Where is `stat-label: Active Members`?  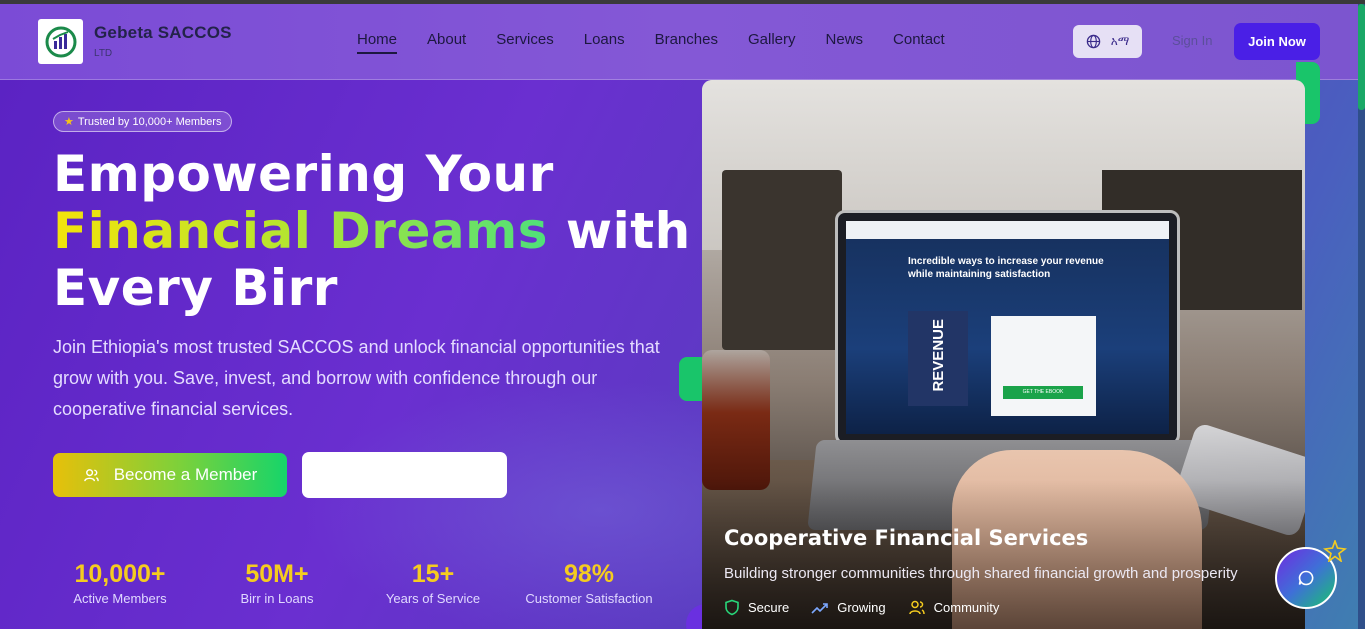
stat-label: Active Members is located at coordinates (120, 598).